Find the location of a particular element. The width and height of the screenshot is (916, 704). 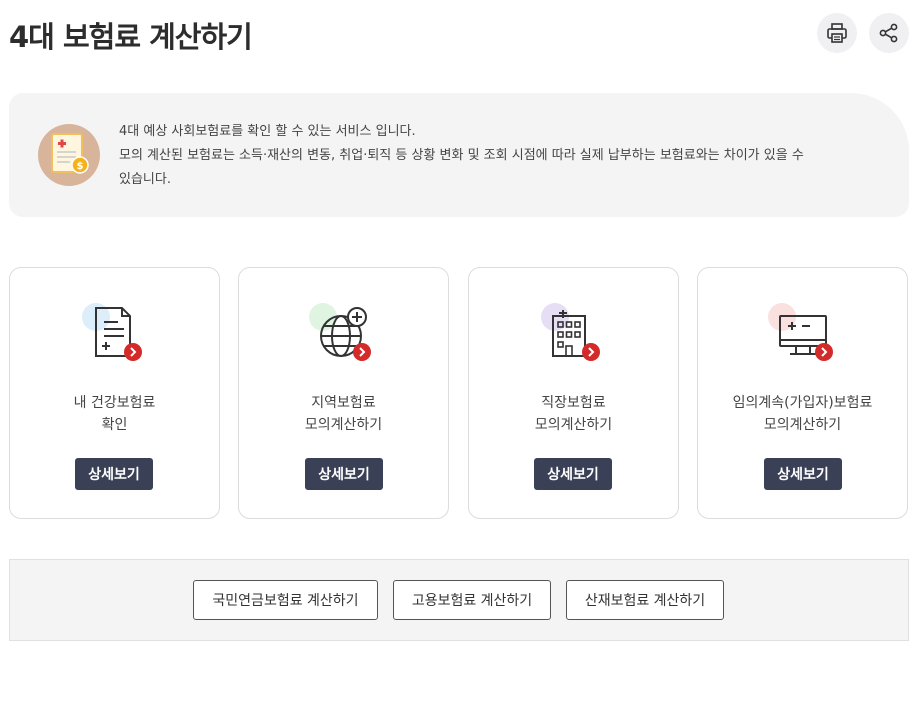

national-pension-calc-button: 국민연금보험료 계산하기 is located at coordinates (285, 600).